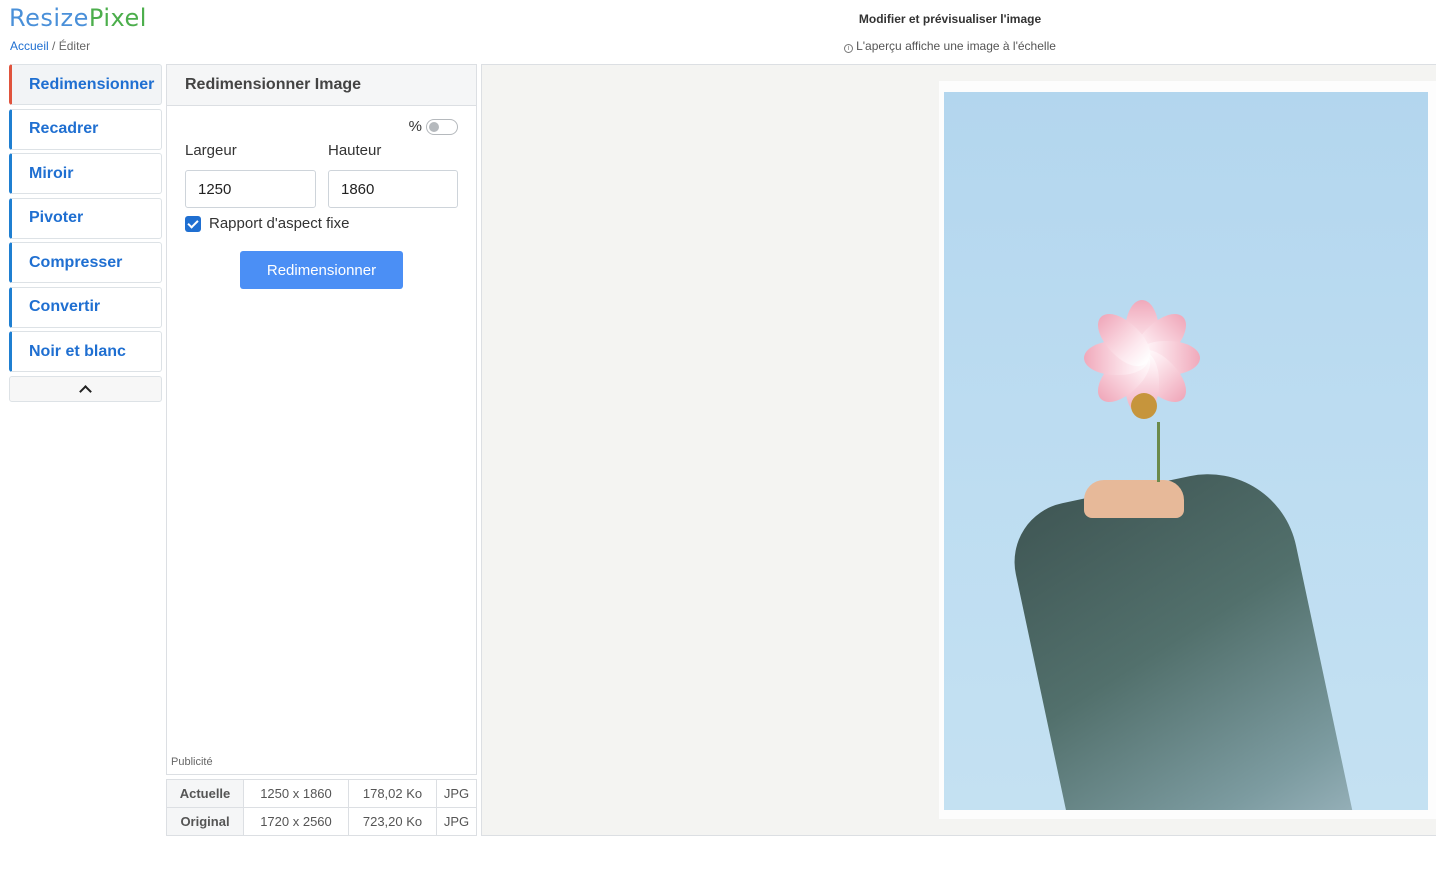  What do you see at coordinates (250, 189) in the screenshot?
I see `width-input` at bounding box center [250, 189].